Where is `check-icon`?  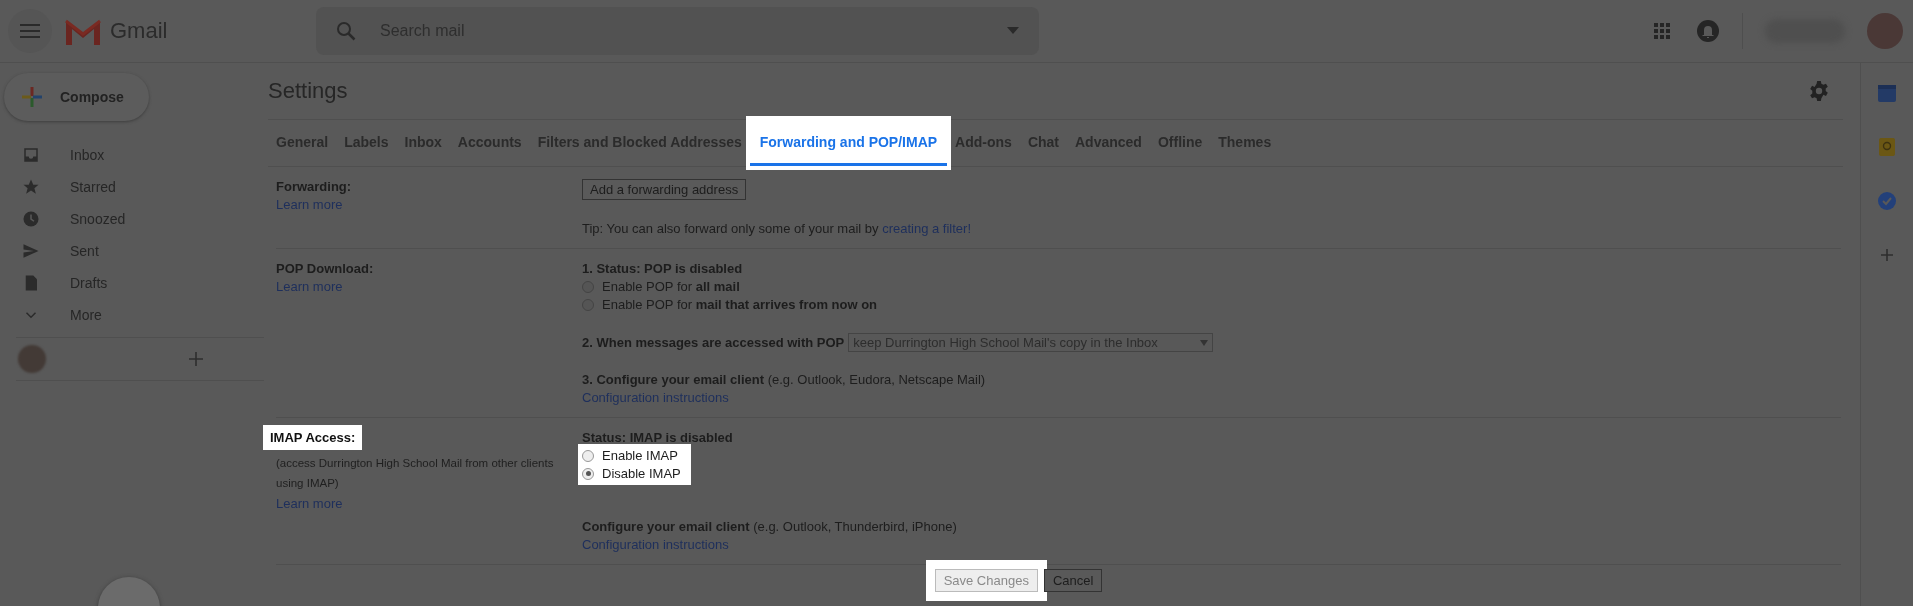 check-icon is located at coordinates (1887, 201).